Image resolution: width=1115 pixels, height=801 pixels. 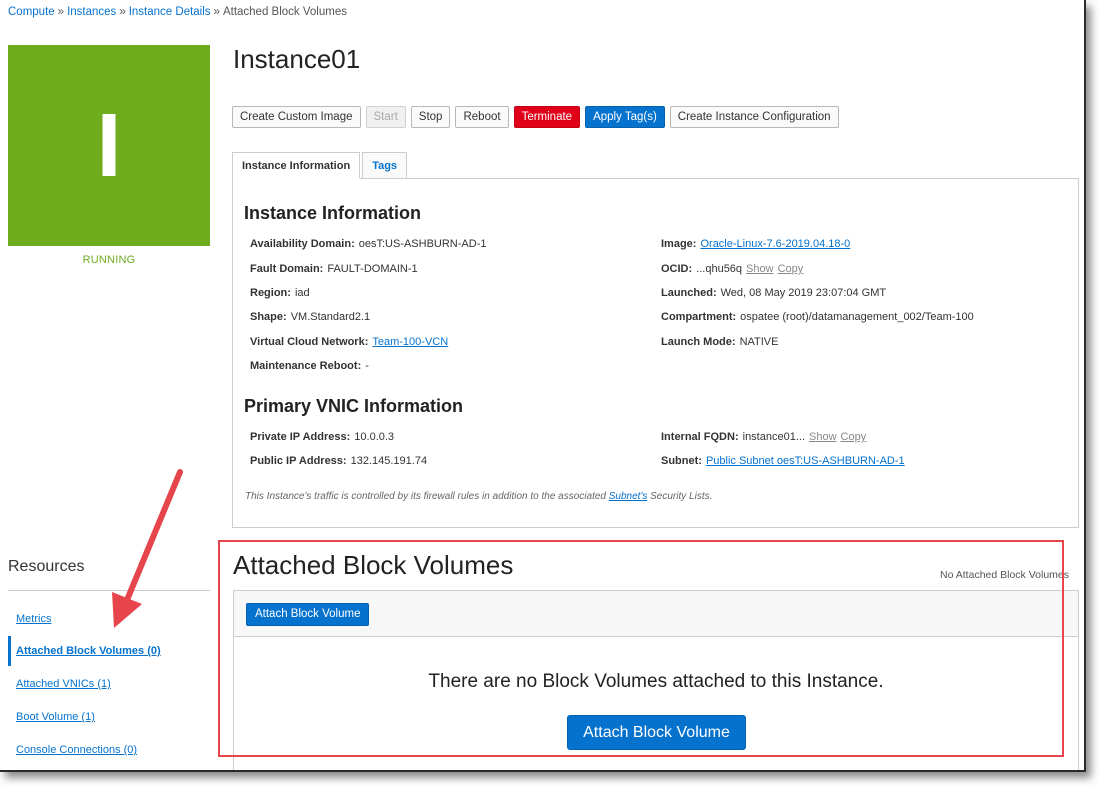 What do you see at coordinates (302, 244) in the screenshot?
I see `field-label: Availability Domain:` at bounding box center [302, 244].